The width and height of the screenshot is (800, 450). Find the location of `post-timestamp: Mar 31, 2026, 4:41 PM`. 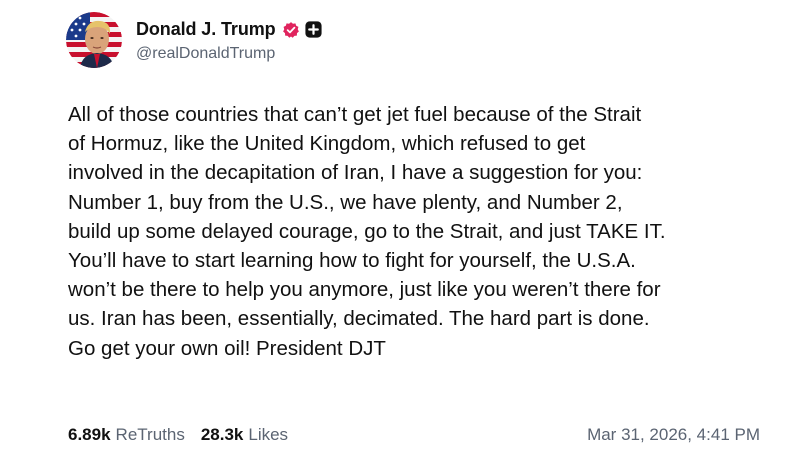

post-timestamp: Mar 31, 2026, 4:41 PM is located at coordinates (673, 435).